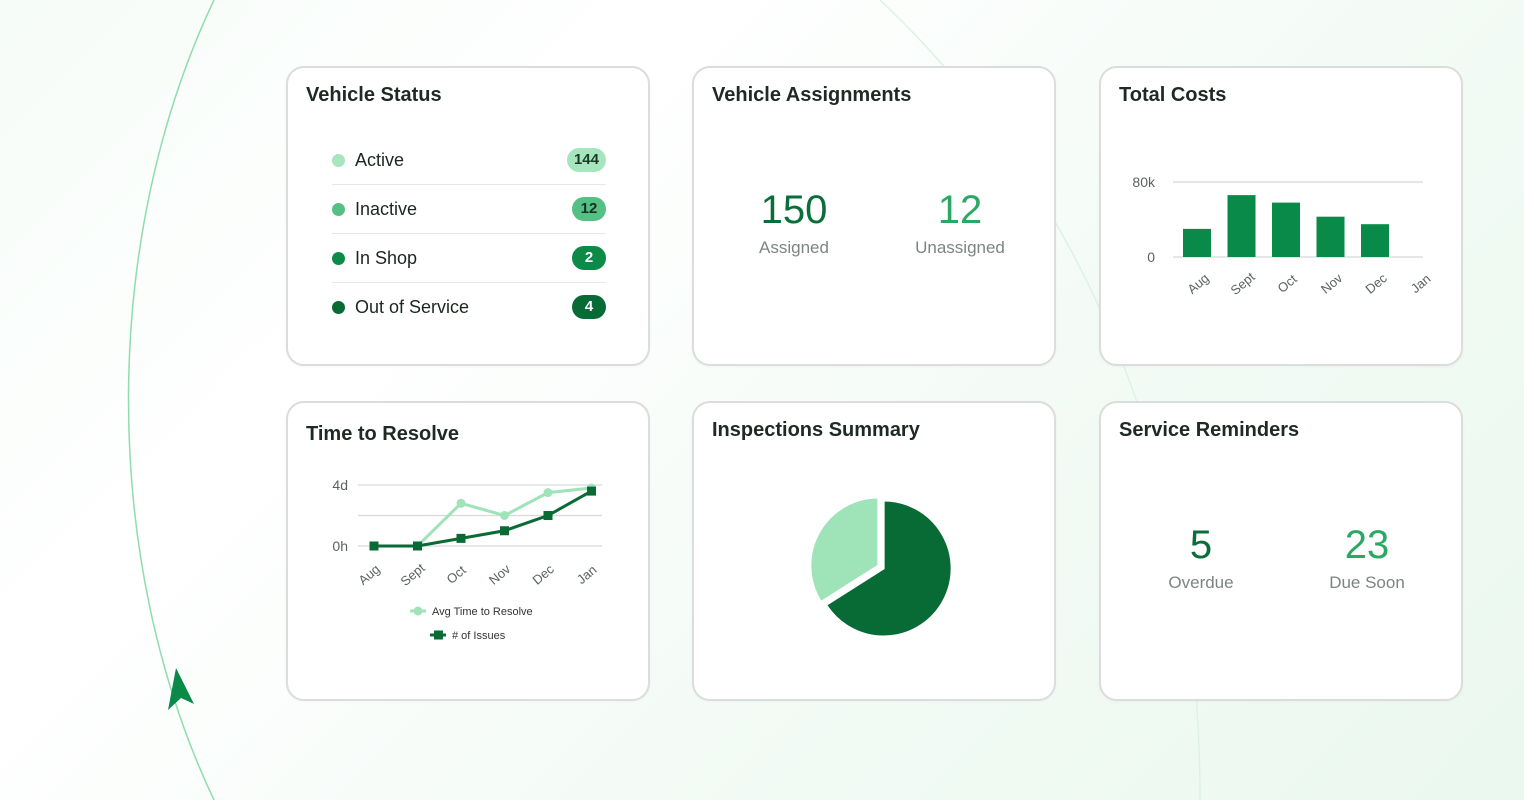 The width and height of the screenshot is (1524, 800). I want to click on legend-label: # of Issues, so click(479, 636).